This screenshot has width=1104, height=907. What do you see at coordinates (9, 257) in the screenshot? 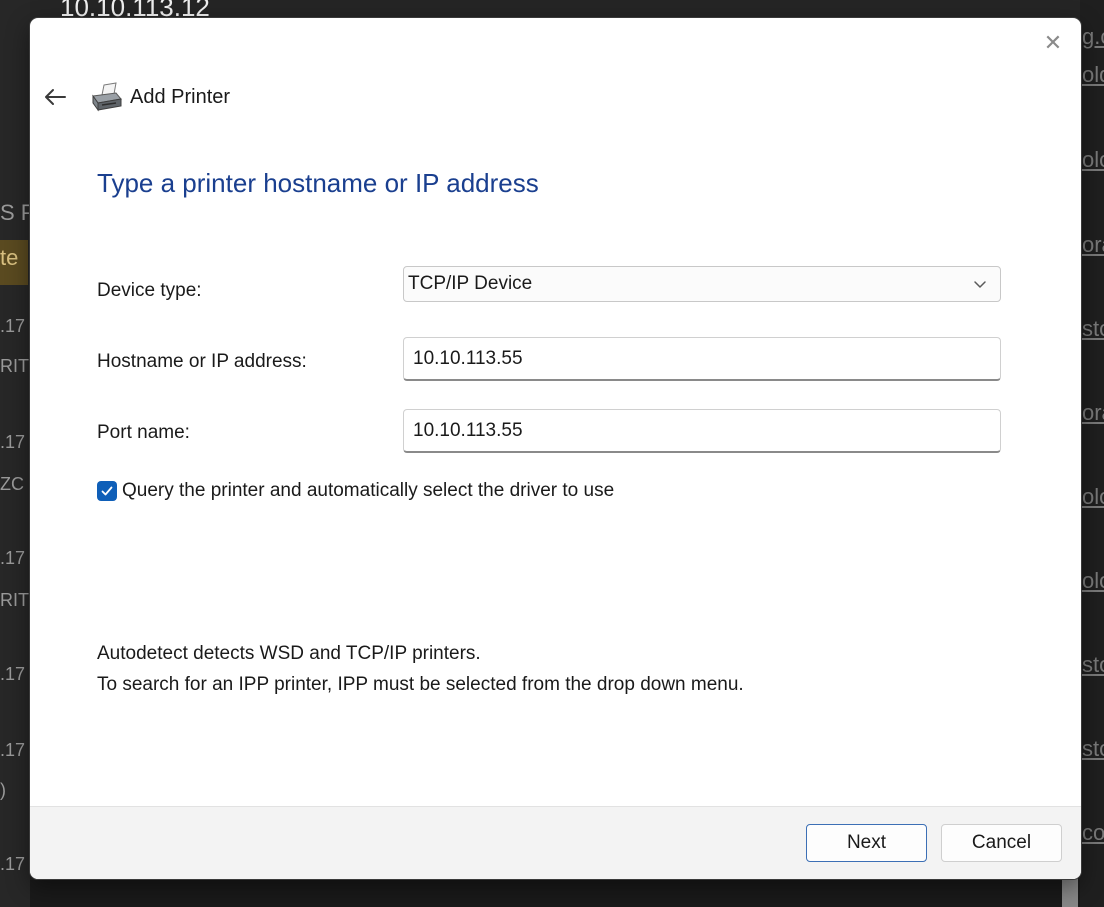
I see `background-fragment: te` at bounding box center [9, 257].